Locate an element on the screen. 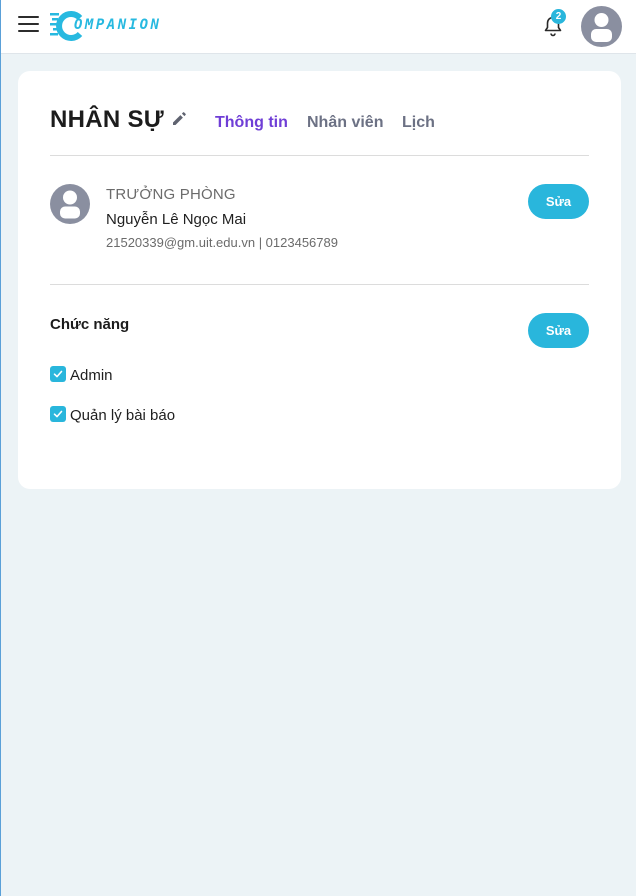 The height and width of the screenshot is (896, 636). edit-member-button: Sửa is located at coordinates (558, 201).